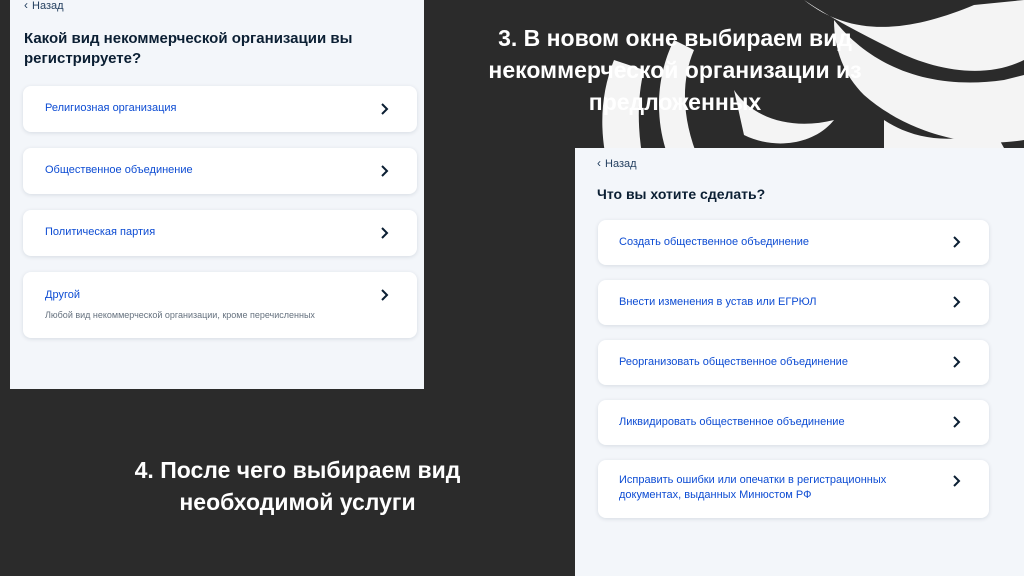 Image resolution: width=1024 pixels, height=576 pixels. Describe the element at coordinates (732, 422) in the screenshot. I see `option-label: Ликвидировать общественное объединение` at that location.